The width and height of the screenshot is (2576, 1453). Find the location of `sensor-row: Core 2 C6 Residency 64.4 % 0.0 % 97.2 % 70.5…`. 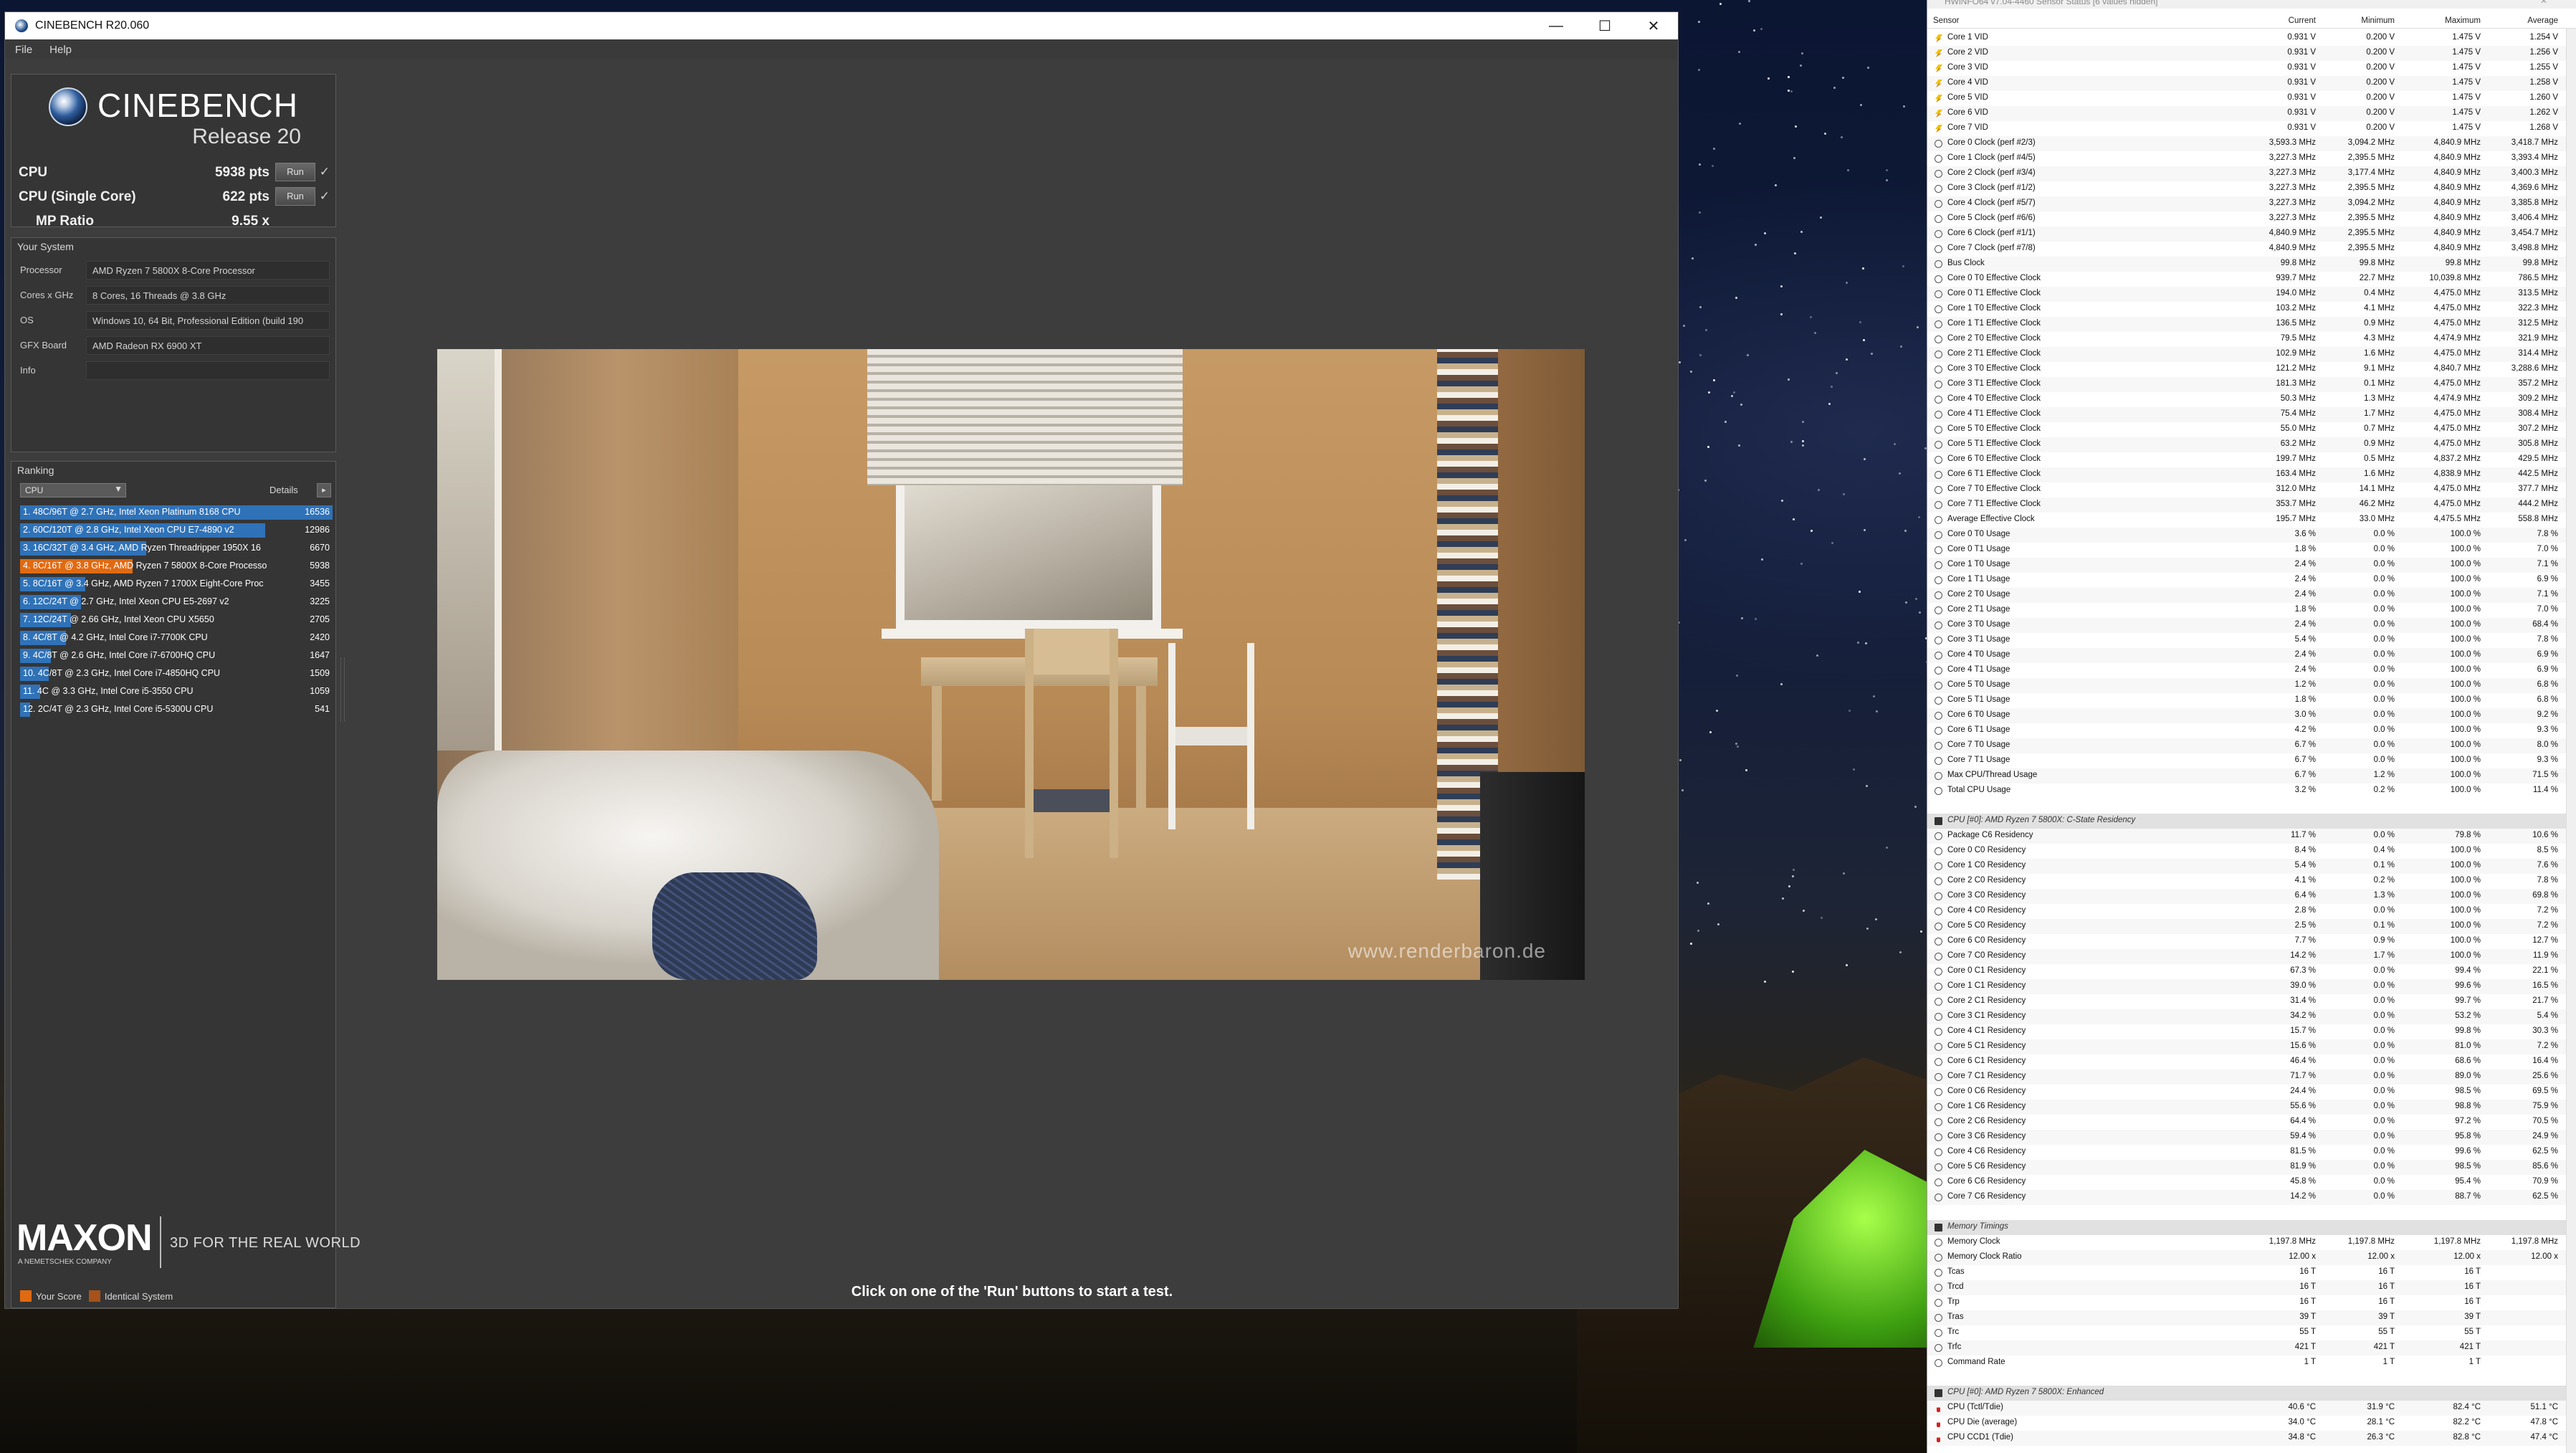

sensor-row: Core 2 C6 Residency 64.4 % 0.0 % 97.2 % 70.5… is located at coordinates (2251, 1123).